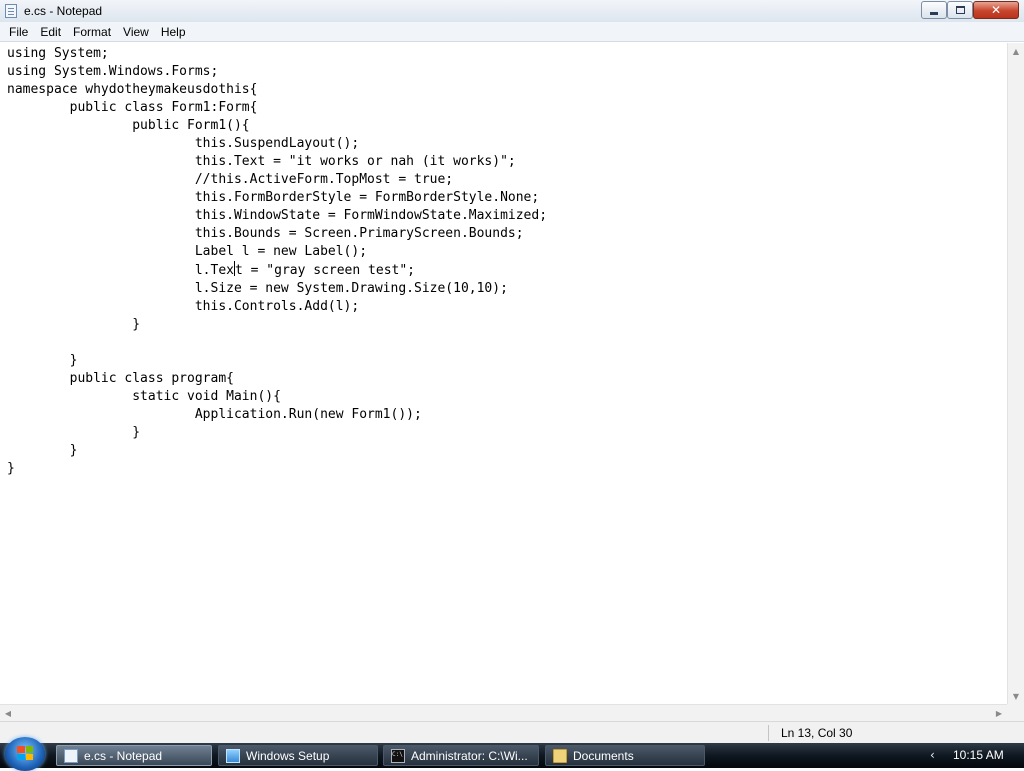  I want to click on code-line: this.Controls.Add(l);, so click(183, 306).